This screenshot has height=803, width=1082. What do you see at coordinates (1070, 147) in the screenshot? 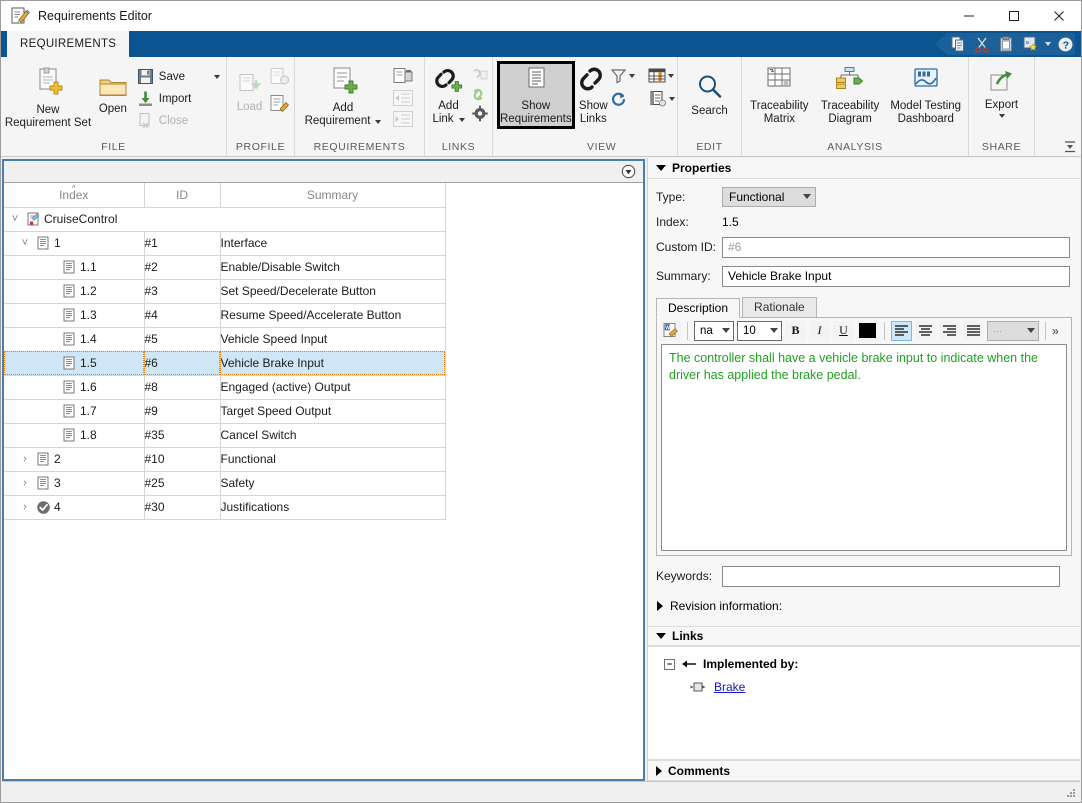
I see `collapse-ribbon-icon` at bounding box center [1070, 147].